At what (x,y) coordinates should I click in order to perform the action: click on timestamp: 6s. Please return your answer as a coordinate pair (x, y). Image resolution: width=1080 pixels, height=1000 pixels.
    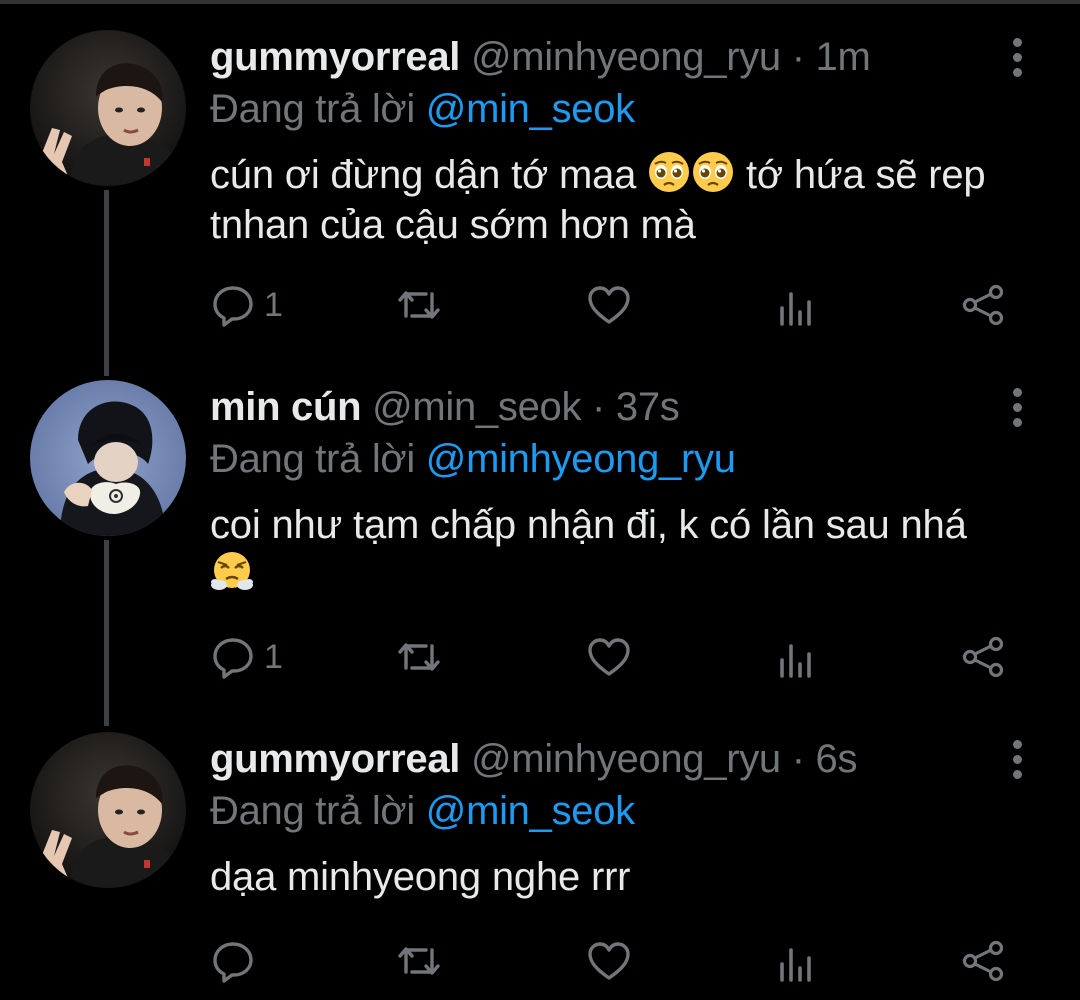
    Looking at the image, I should click on (837, 759).